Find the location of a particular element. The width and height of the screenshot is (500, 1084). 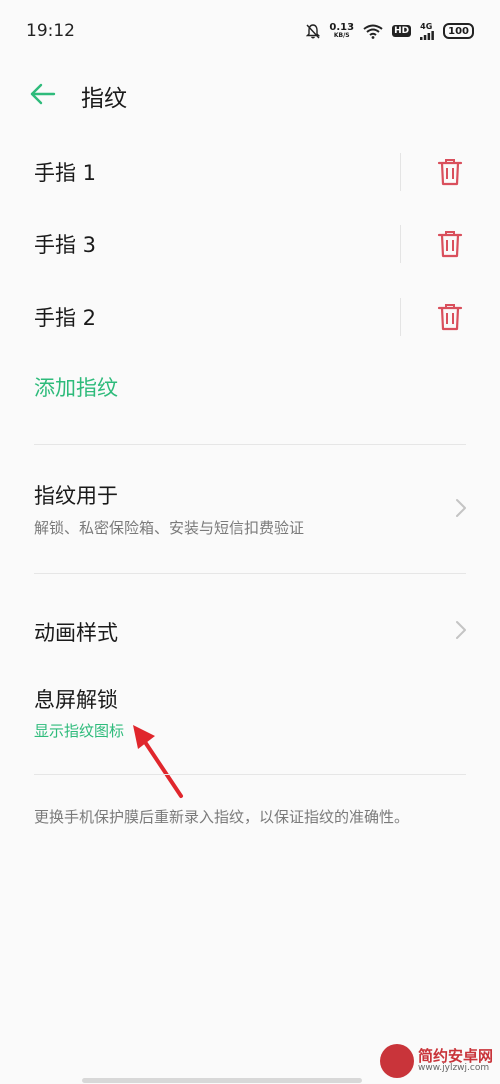

status-icons: 0.13 KB/S HD 4G 100 is located at coordinates (390, 31).